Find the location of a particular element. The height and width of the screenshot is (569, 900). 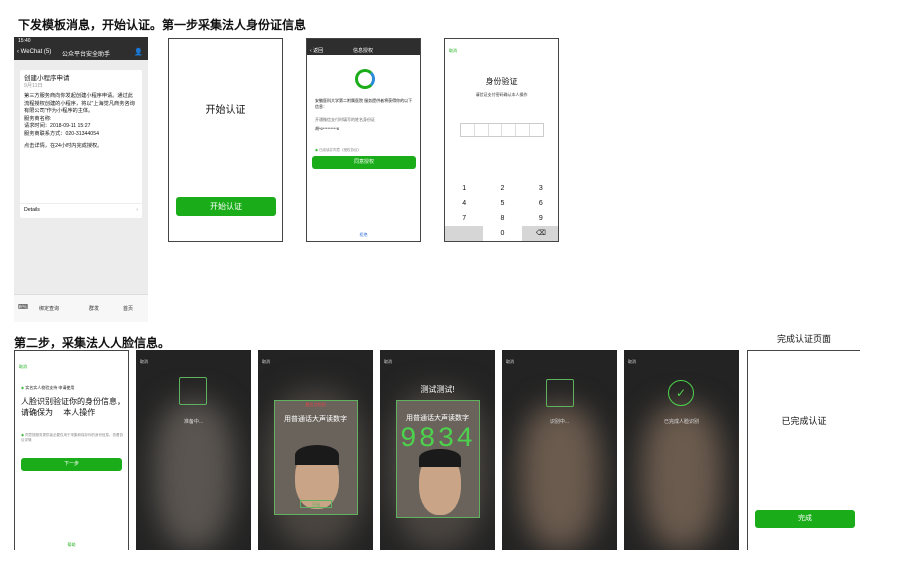

complete-screen: 已完成认证 完成 is located at coordinates (803, 450).